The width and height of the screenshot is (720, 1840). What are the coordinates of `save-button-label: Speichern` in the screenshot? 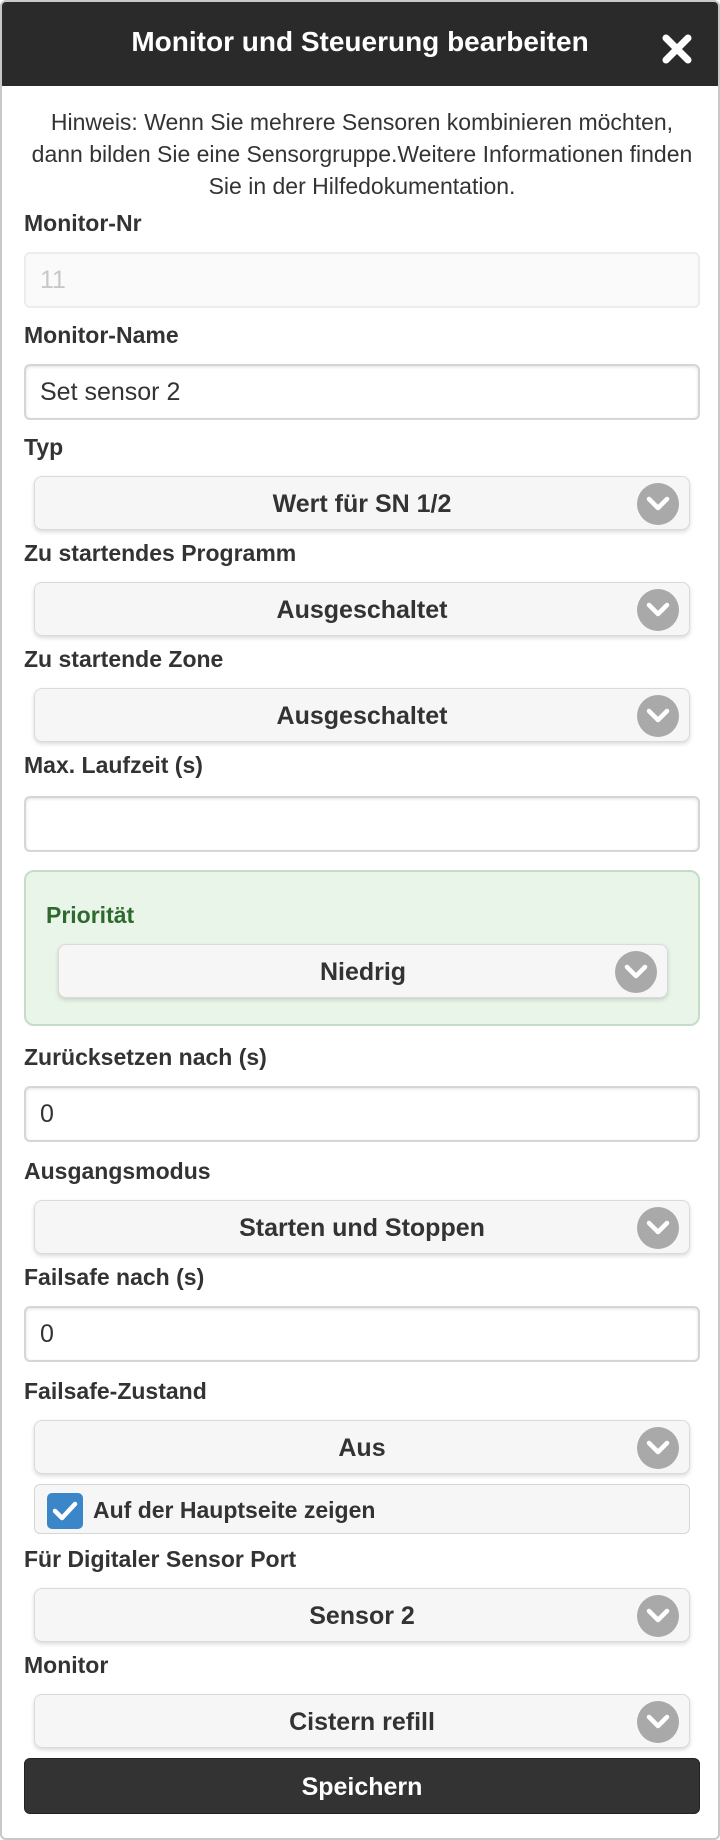 It's located at (362, 1787).